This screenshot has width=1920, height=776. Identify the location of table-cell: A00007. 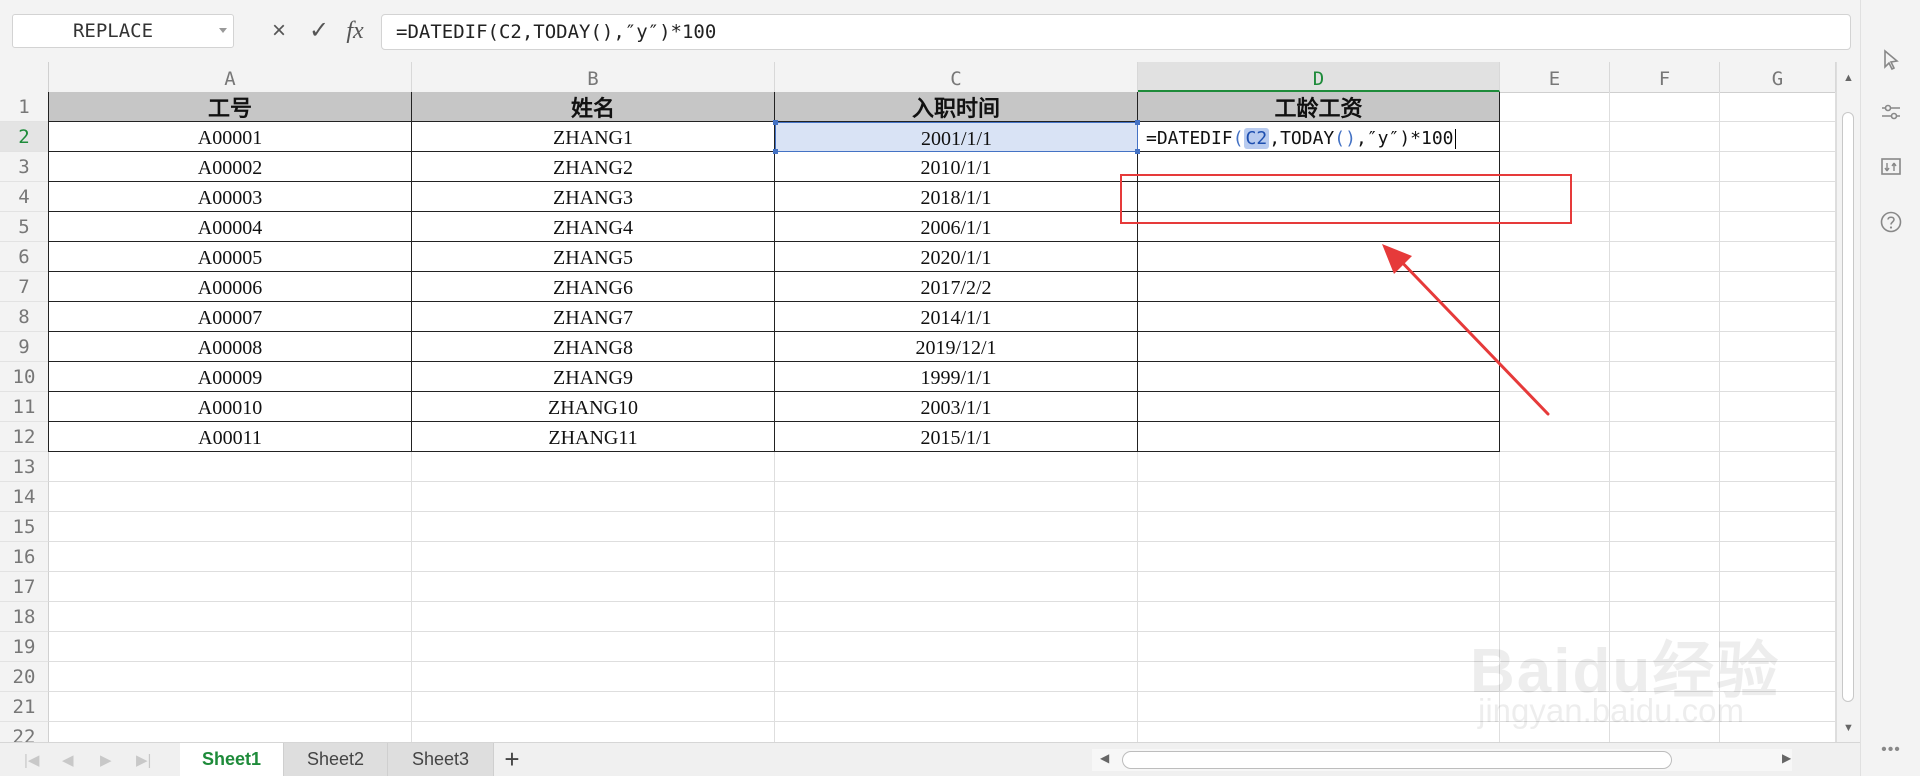
(230, 317).